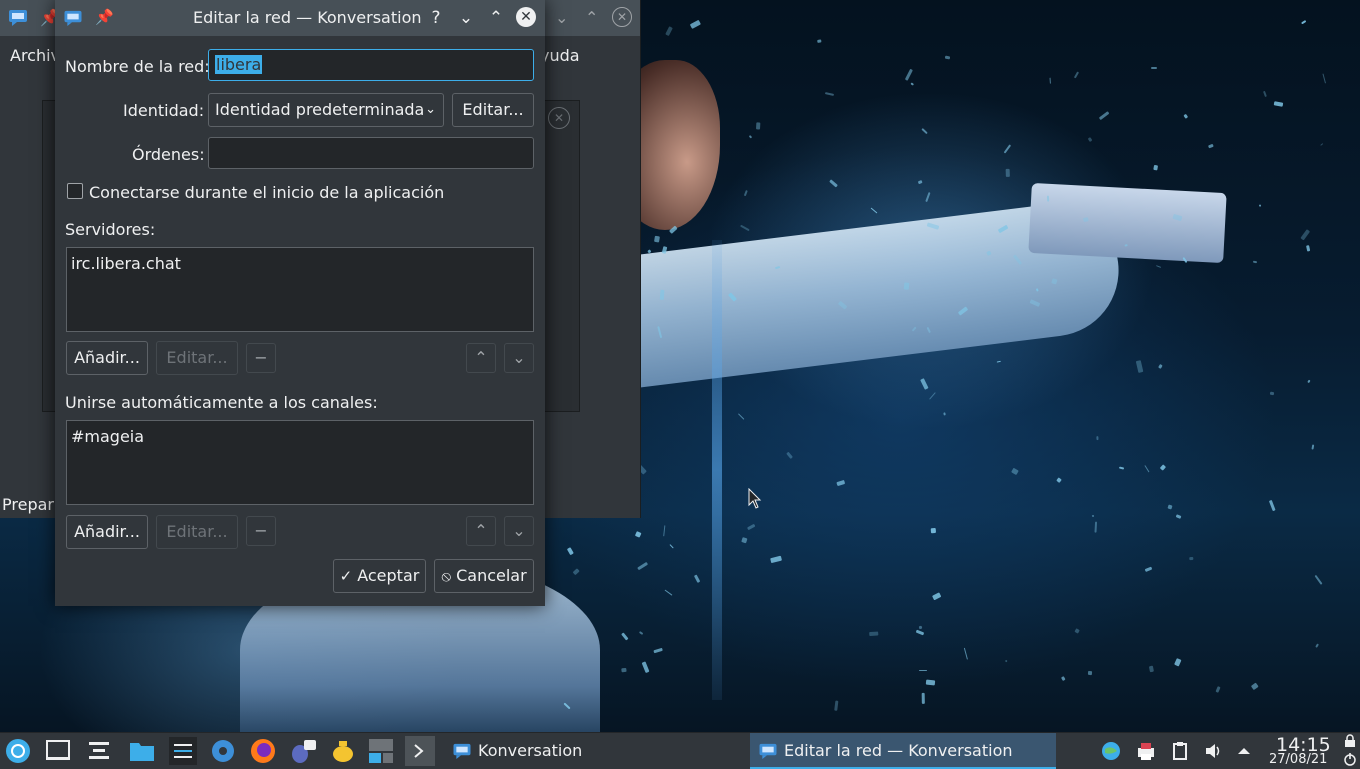 This screenshot has height=769, width=1360. I want to click on move-server-down-button: ⌄, so click(519, 358).